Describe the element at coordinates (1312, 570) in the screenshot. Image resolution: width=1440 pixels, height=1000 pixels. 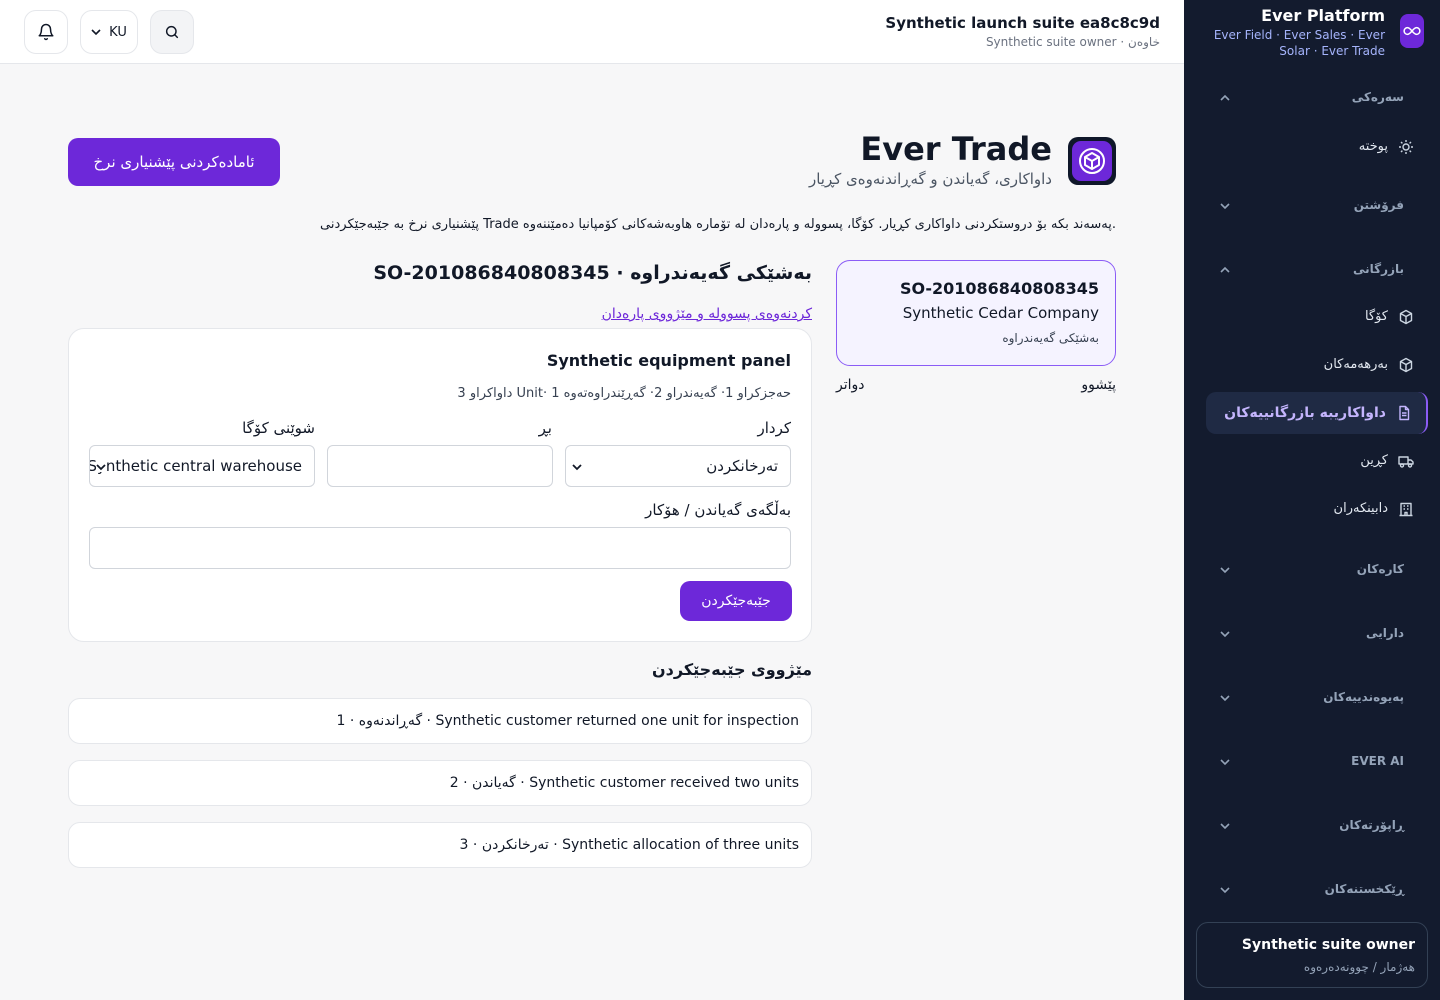
I see `nav-section-jobs: کارەکان` at that location.